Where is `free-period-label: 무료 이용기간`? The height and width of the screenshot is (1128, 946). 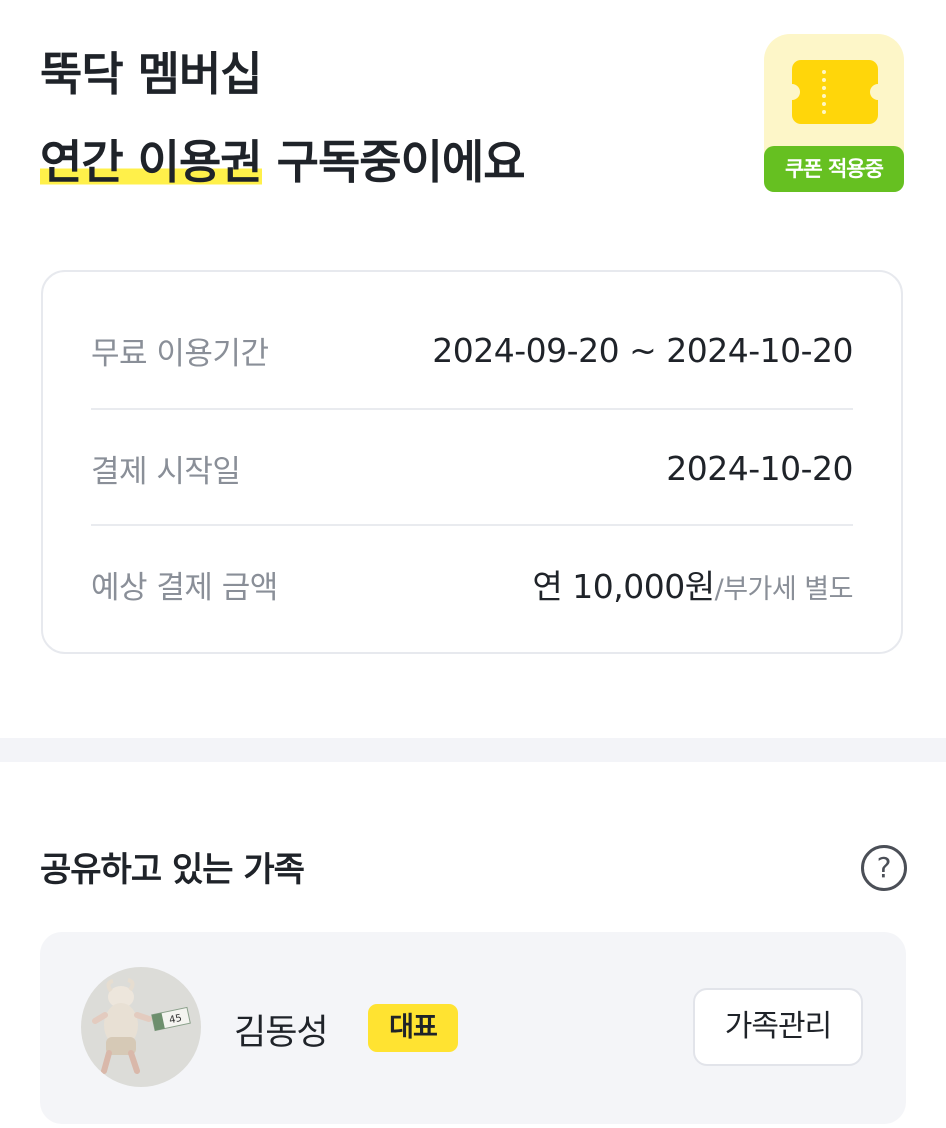 free-period-label: 무료 이용기간 is located at coordinates (180, 353).